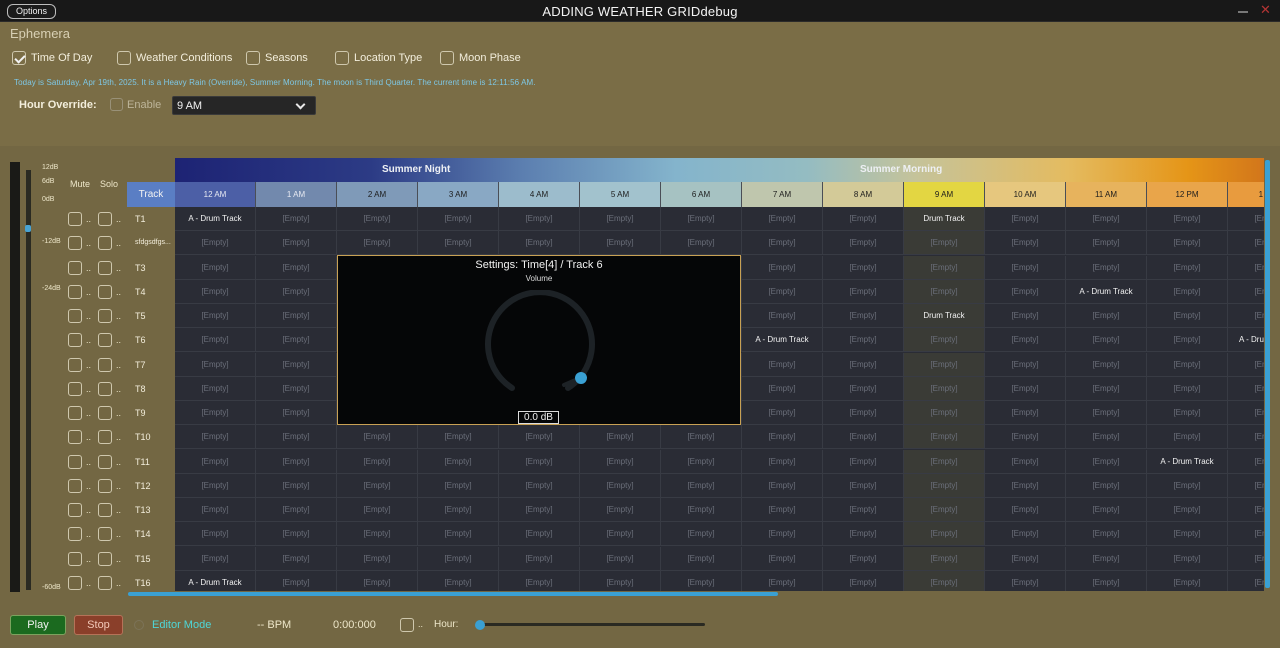 This screenshot has width=1280, height=648. Describe the element at coordinates (539, 194) in the screenshot. I see `hour-header: 4 AM` at that location.